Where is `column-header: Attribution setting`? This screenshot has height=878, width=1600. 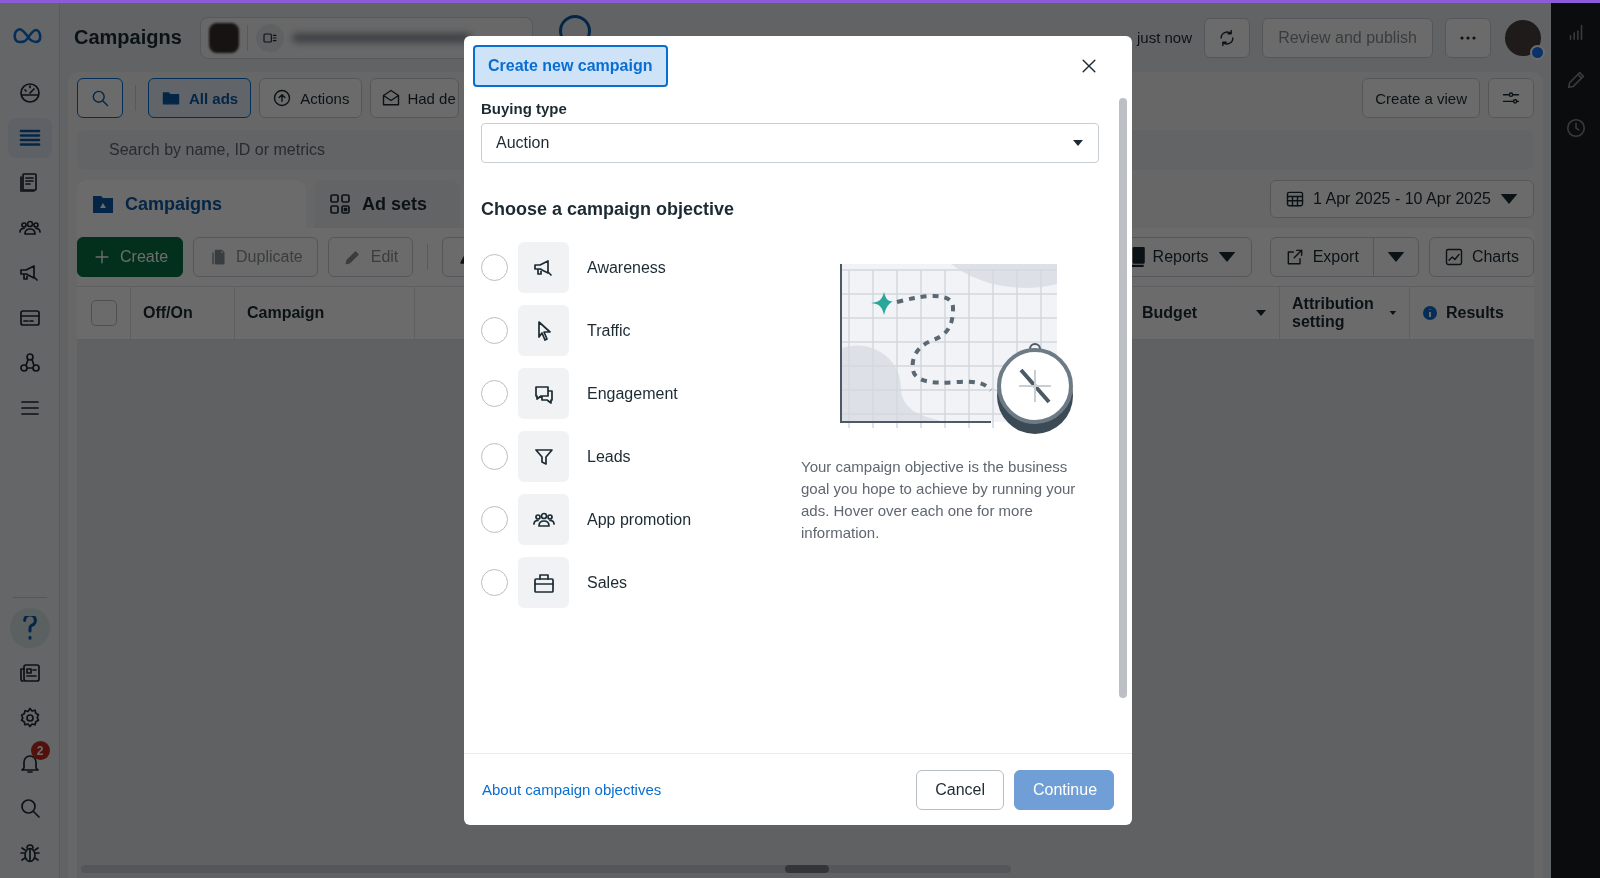 column-header: Attribution setting is located at coordinates (1333, 313).